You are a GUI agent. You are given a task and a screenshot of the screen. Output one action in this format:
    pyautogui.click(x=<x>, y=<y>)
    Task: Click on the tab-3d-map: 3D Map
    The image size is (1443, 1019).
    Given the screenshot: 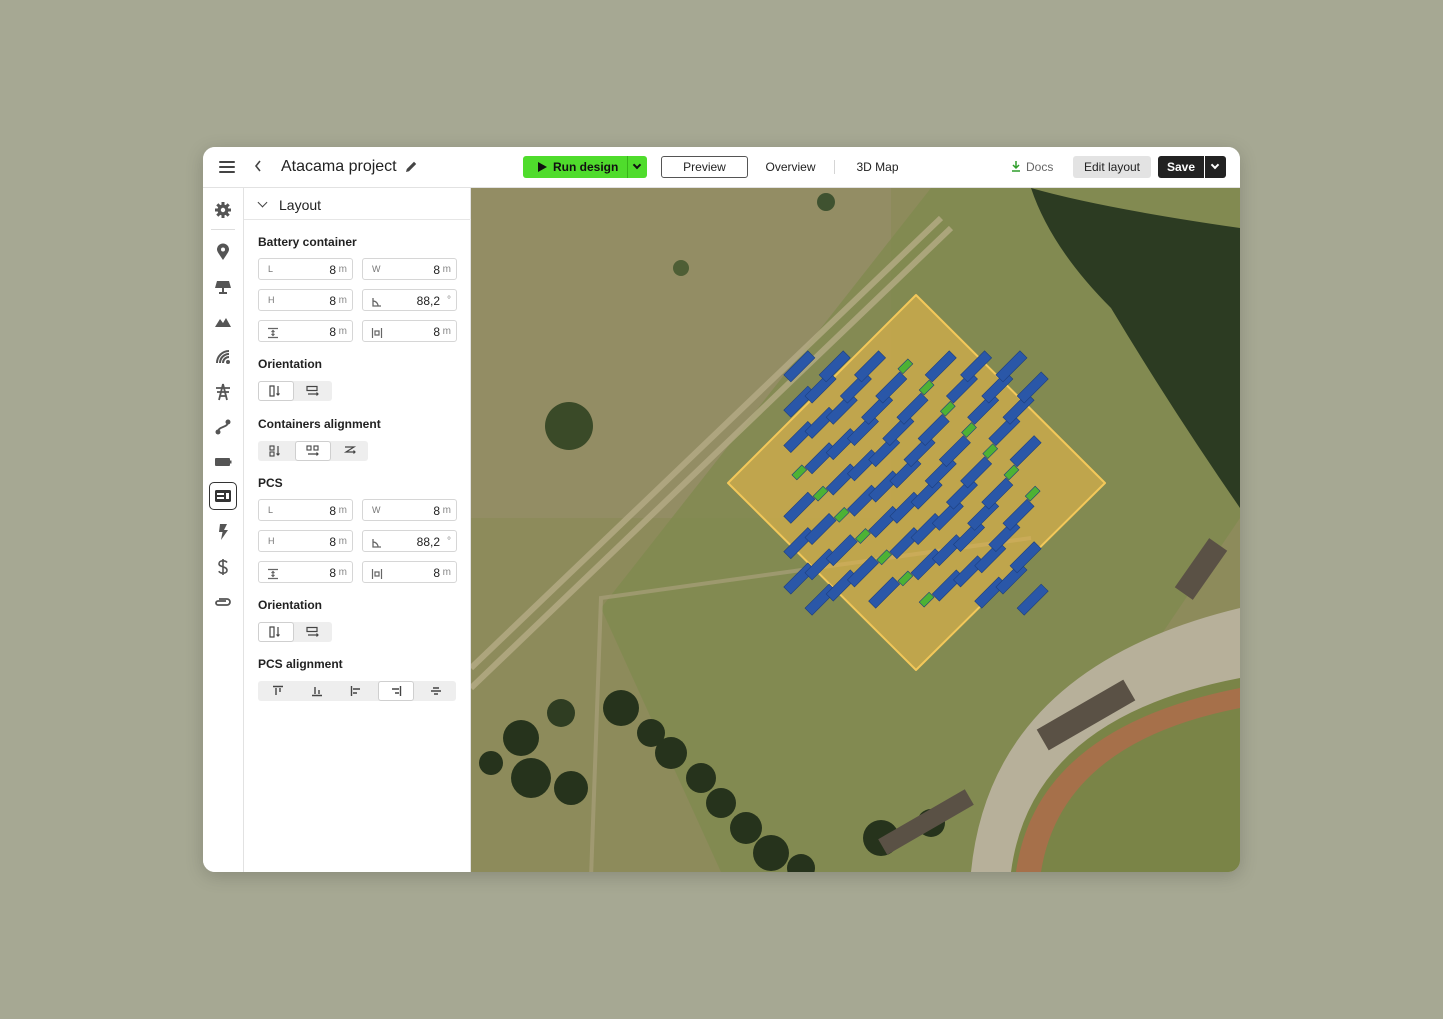 What is the action you would take?
    pyautogui.click(x=877, y=167)
    